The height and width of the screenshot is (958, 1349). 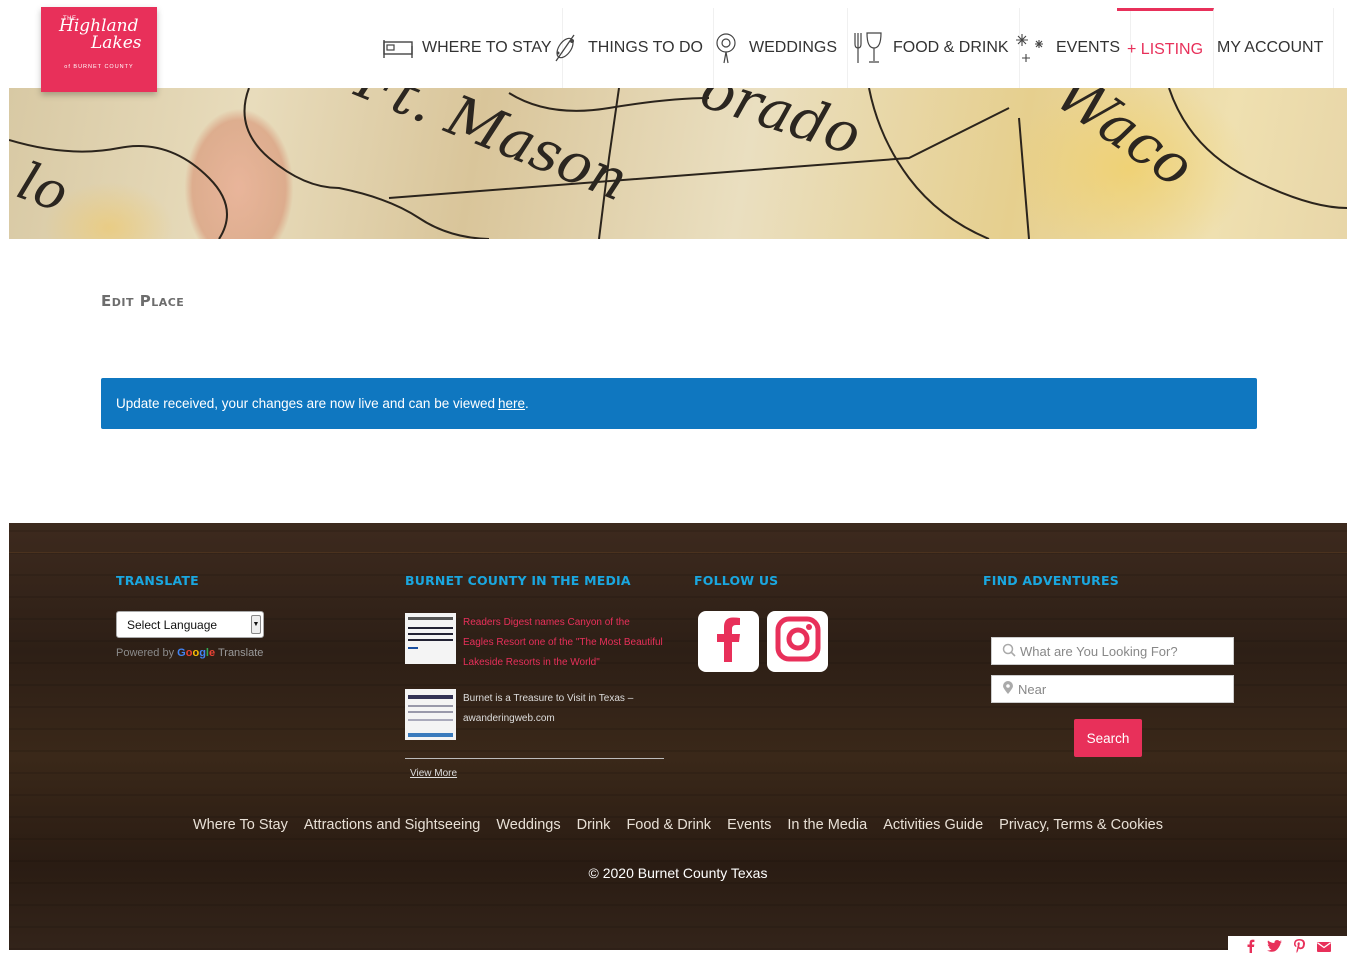 I want to click on footer-link: Food & Drink, so click(x=668, y=825).